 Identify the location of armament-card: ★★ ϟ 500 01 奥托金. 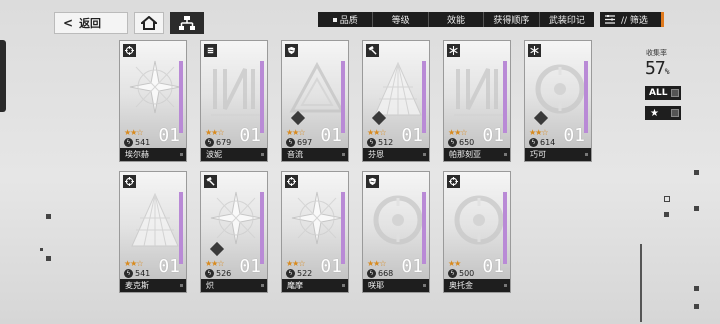
(477, 232).